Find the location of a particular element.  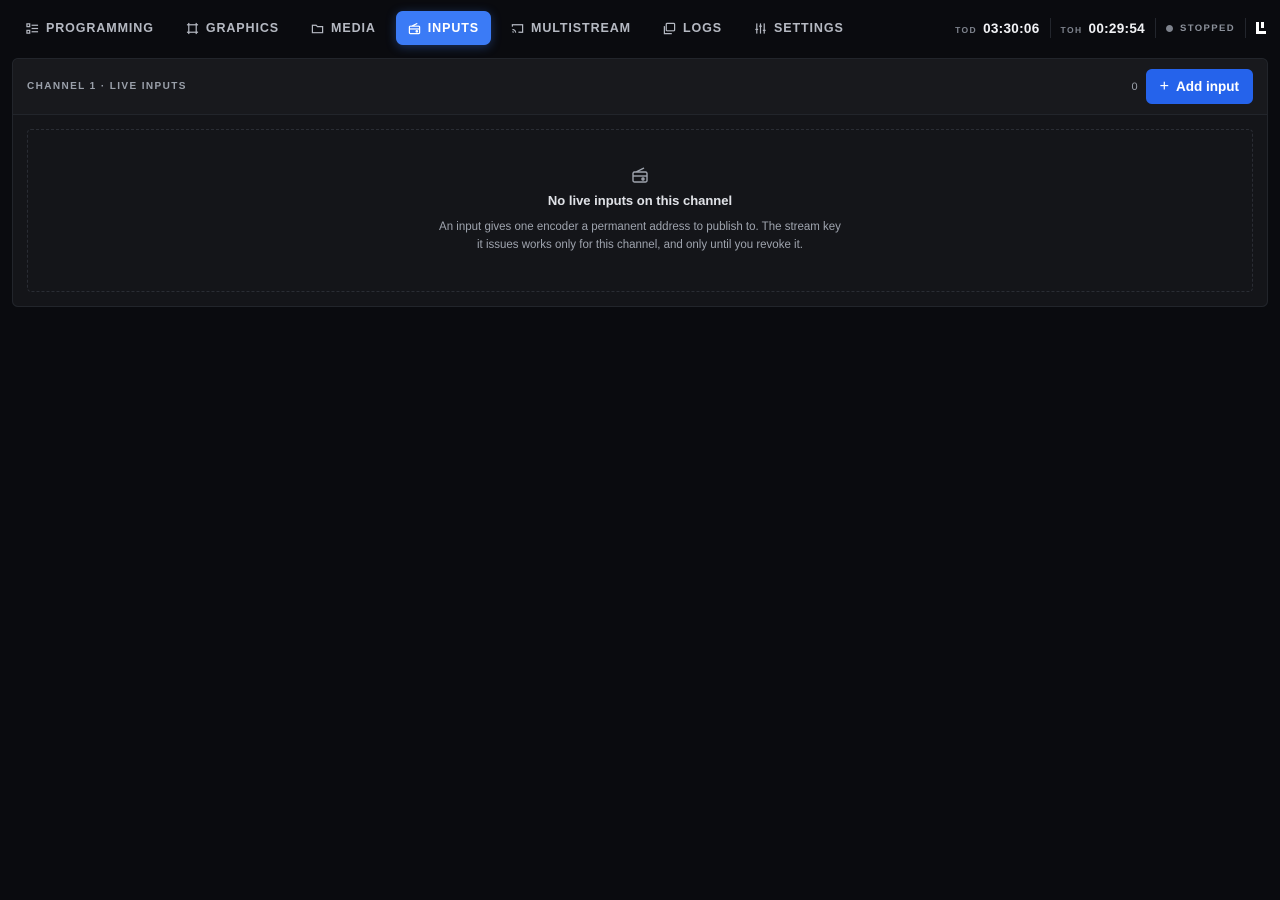

tab-settings: SETTINGS is located at coordinates (799, 28).